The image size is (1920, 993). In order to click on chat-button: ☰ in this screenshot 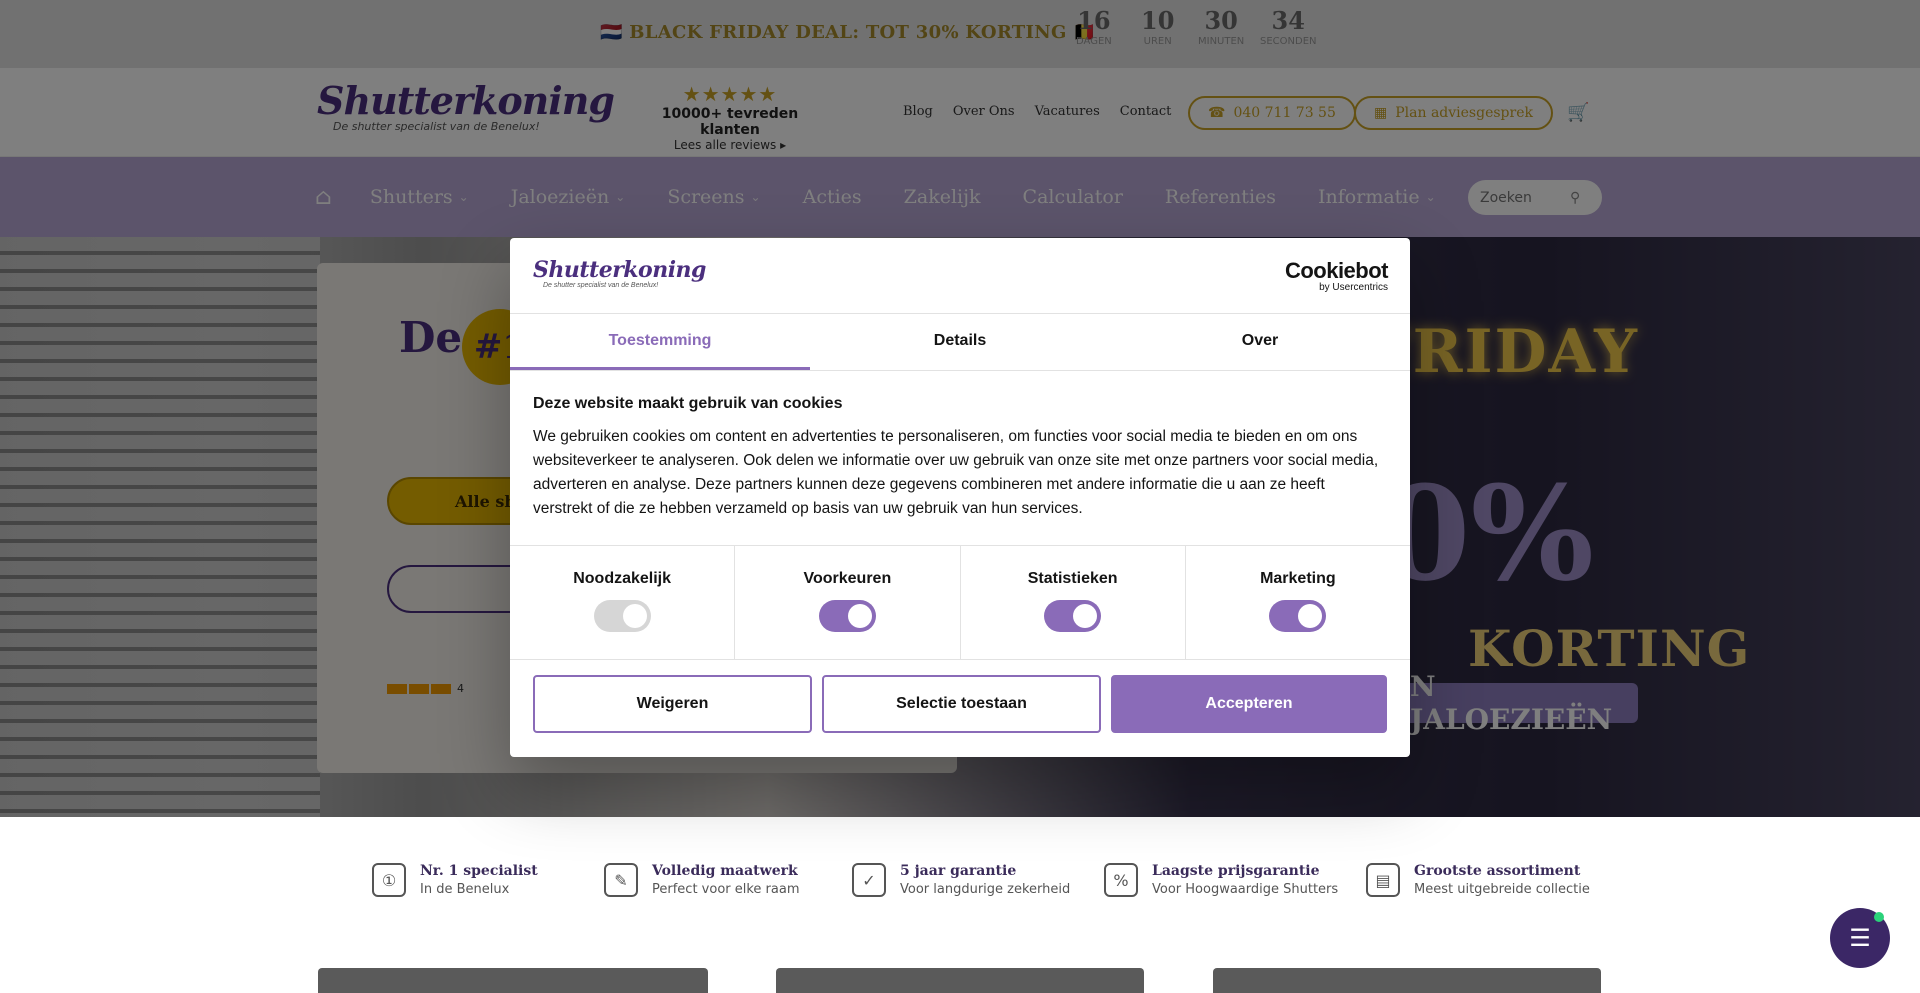, I will do `click(1860, 938)`.